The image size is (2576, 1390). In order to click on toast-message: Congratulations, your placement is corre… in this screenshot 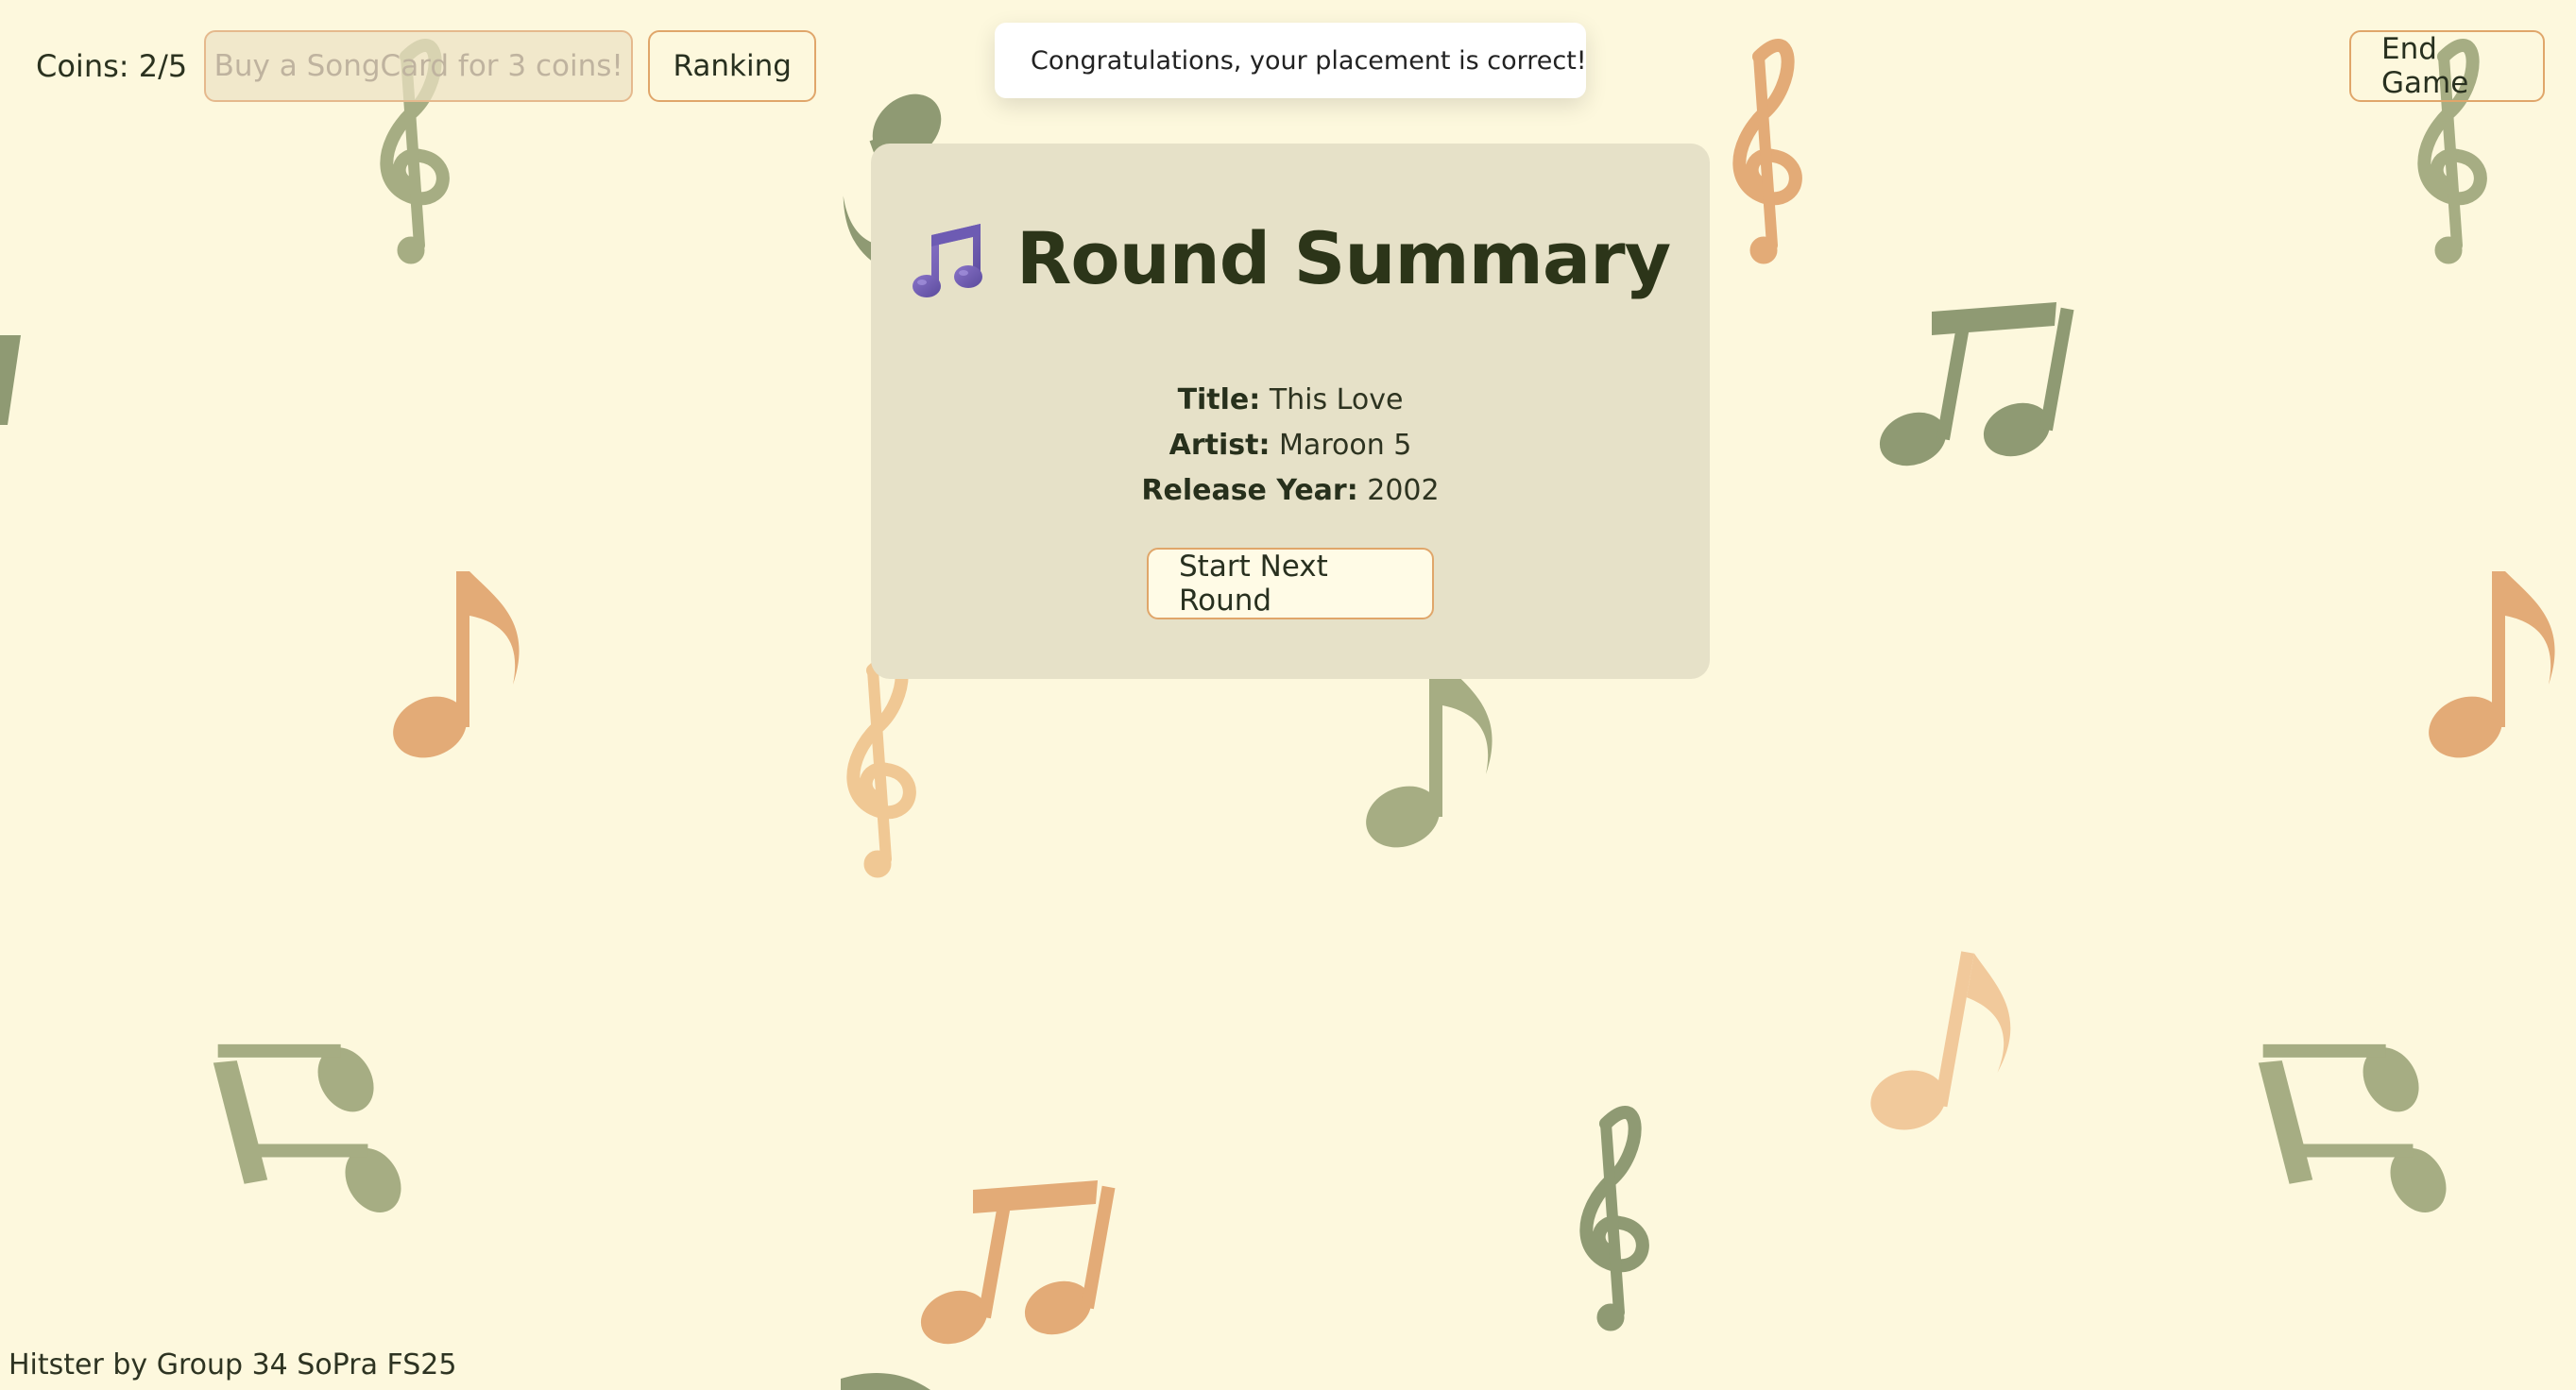, I will do `click(1309, 60)`.